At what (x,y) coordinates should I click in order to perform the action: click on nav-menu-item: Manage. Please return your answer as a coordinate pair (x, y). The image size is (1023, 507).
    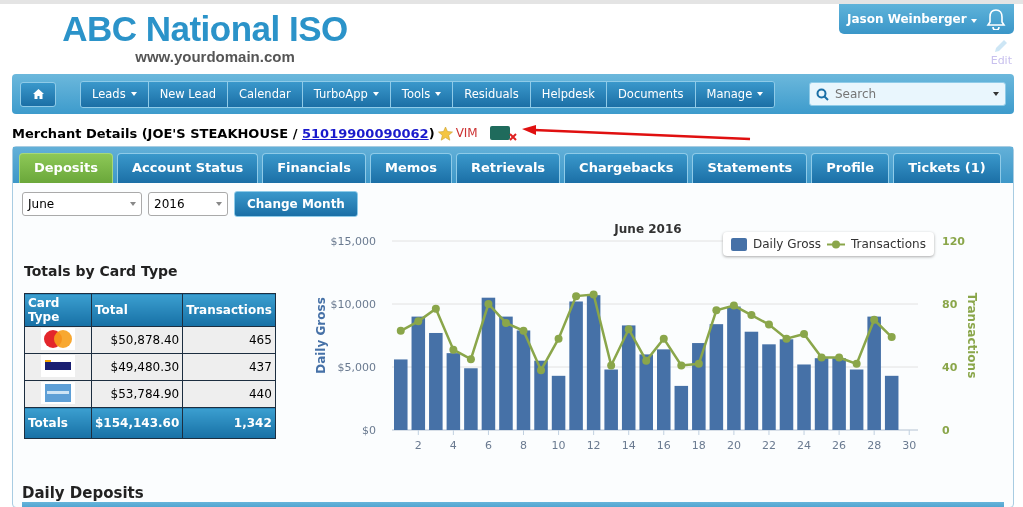
    Looking at the image, I should click on (734, 94).